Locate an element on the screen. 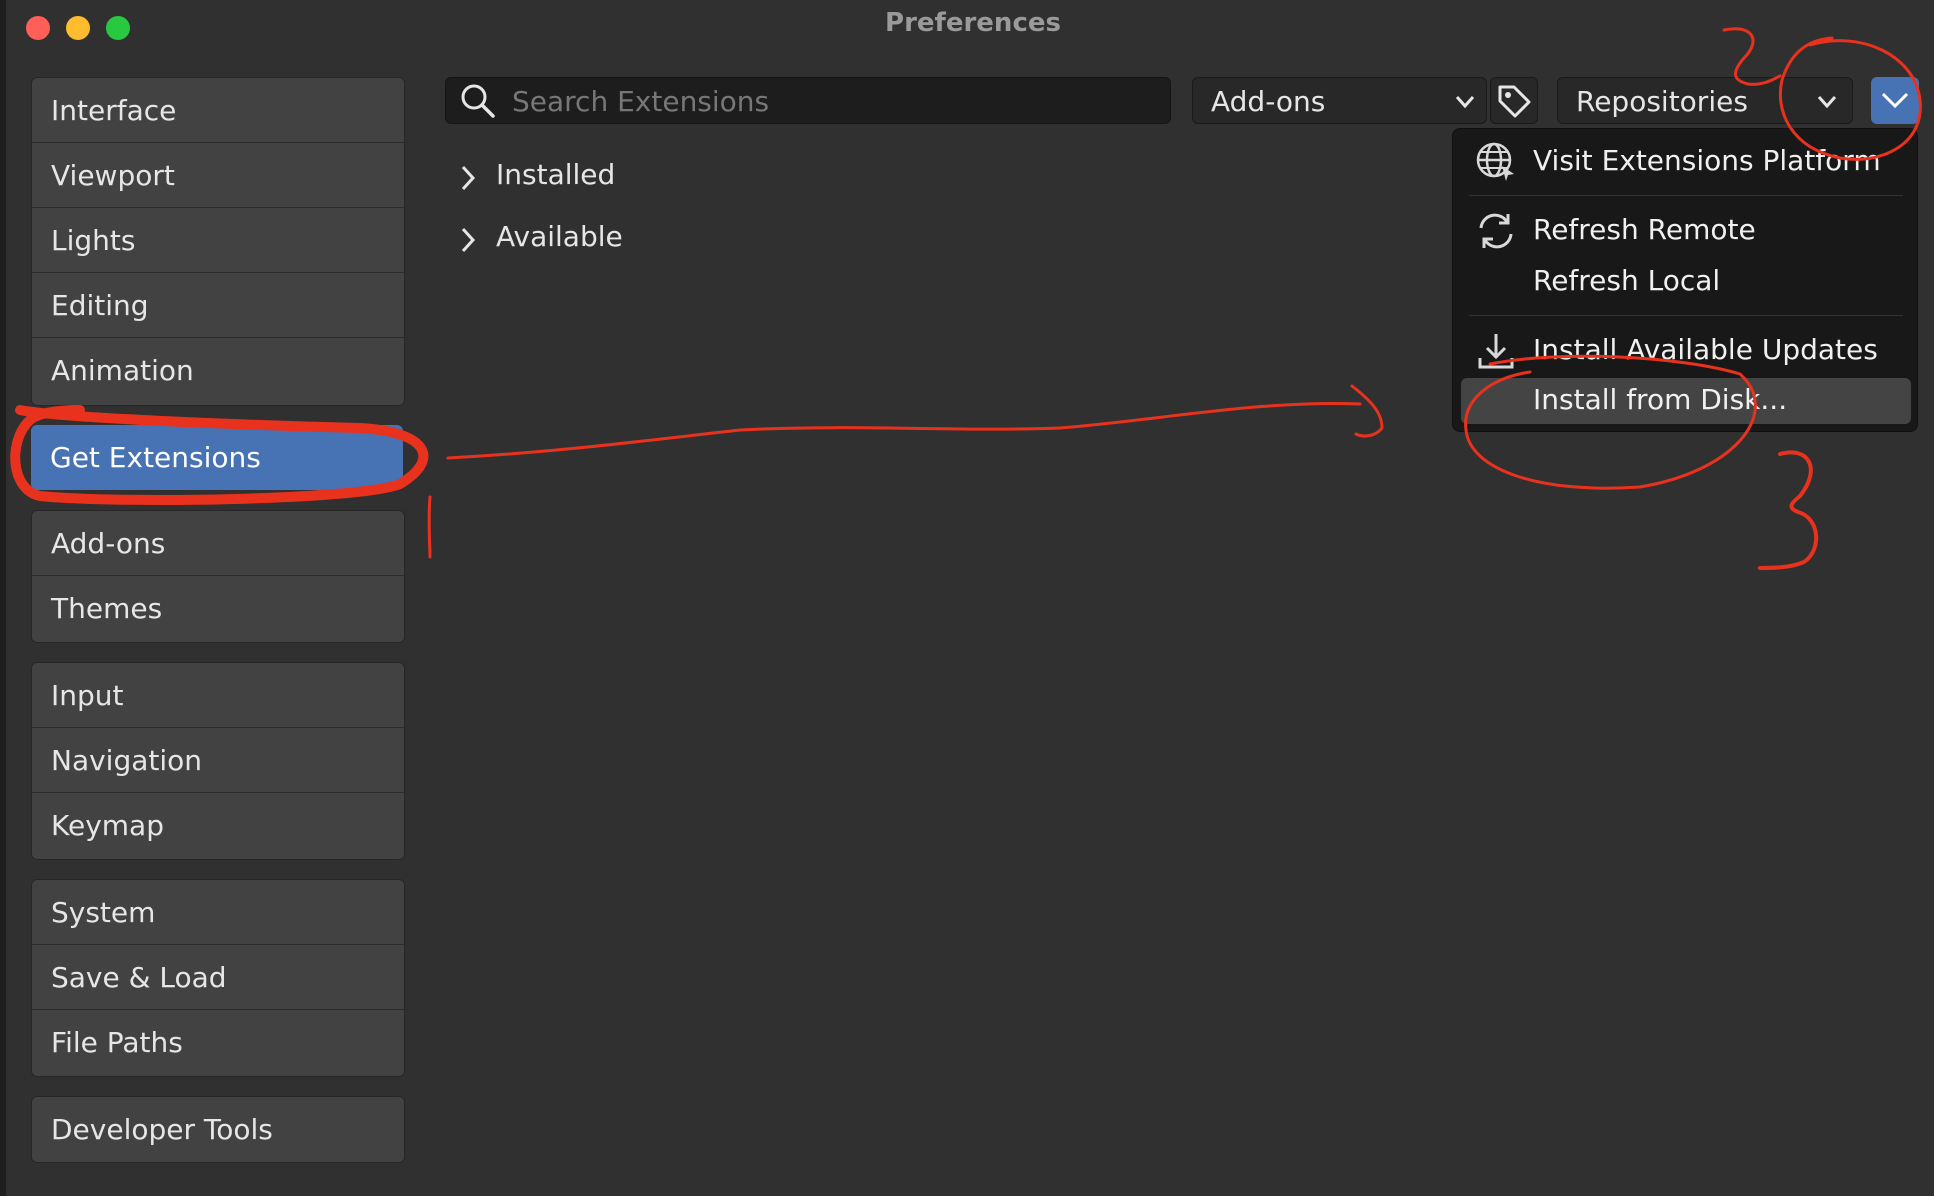 This screenshot has width=1934, height=1196. sidebar-item-themes: Themes is located at coordinates (218, 608).